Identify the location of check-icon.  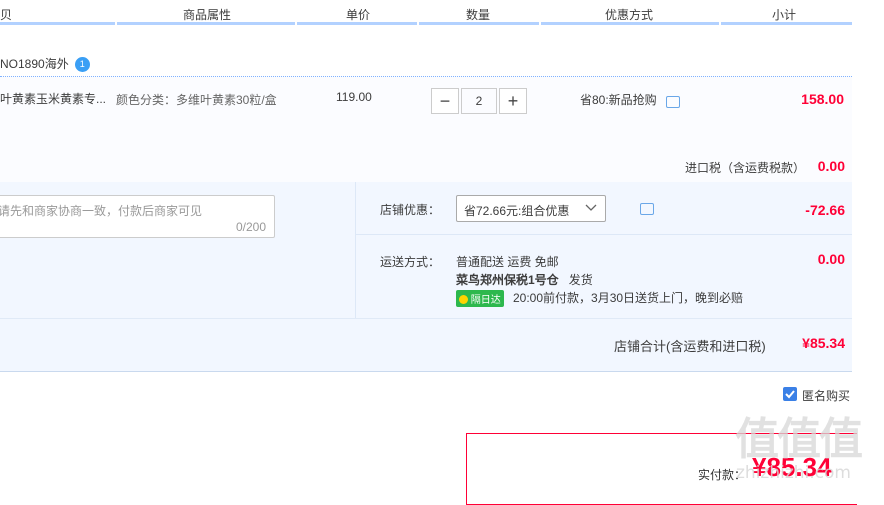
(790, 394).